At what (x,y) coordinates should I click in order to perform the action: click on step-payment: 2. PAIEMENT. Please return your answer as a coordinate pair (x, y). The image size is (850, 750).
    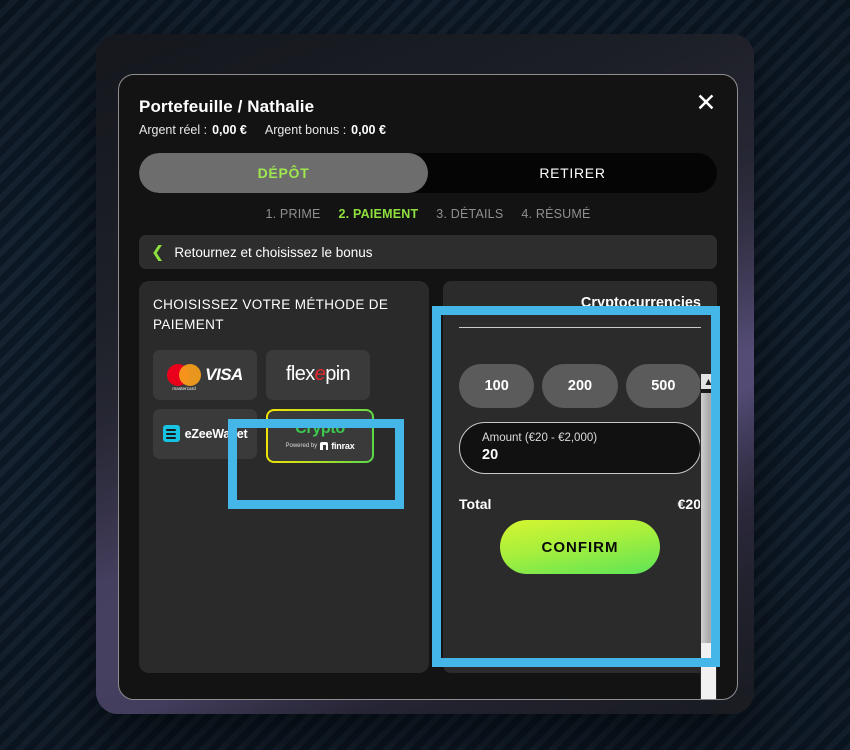
    Looking at the image, I should click on (379, 214).